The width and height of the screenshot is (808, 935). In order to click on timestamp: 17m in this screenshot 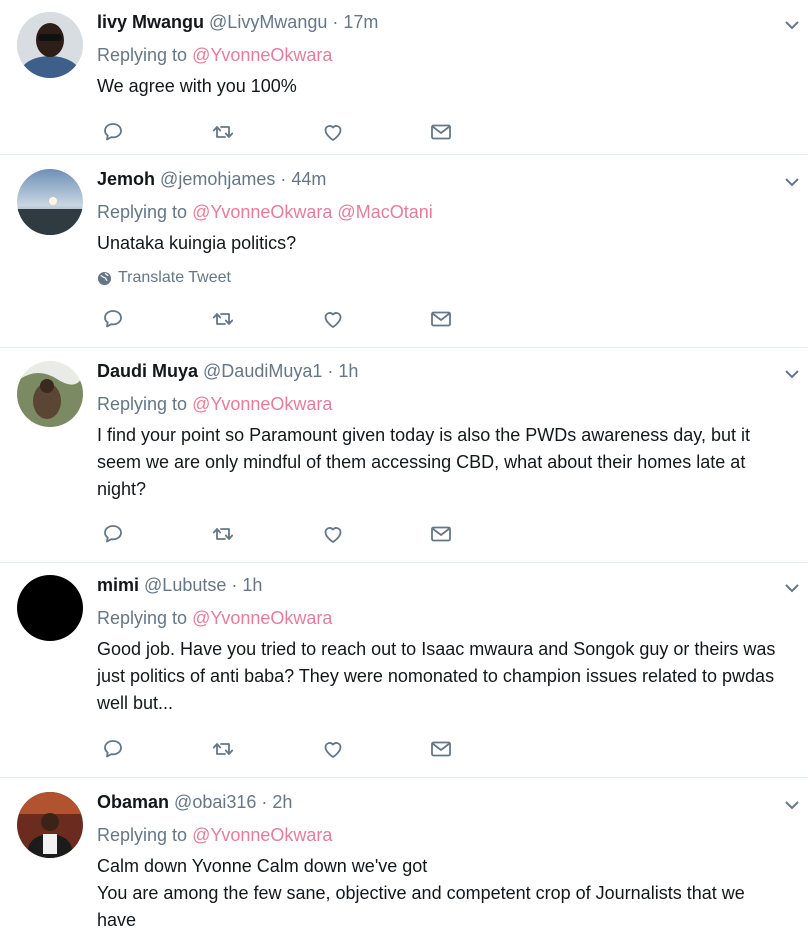, I will do `click(360, 22)`.